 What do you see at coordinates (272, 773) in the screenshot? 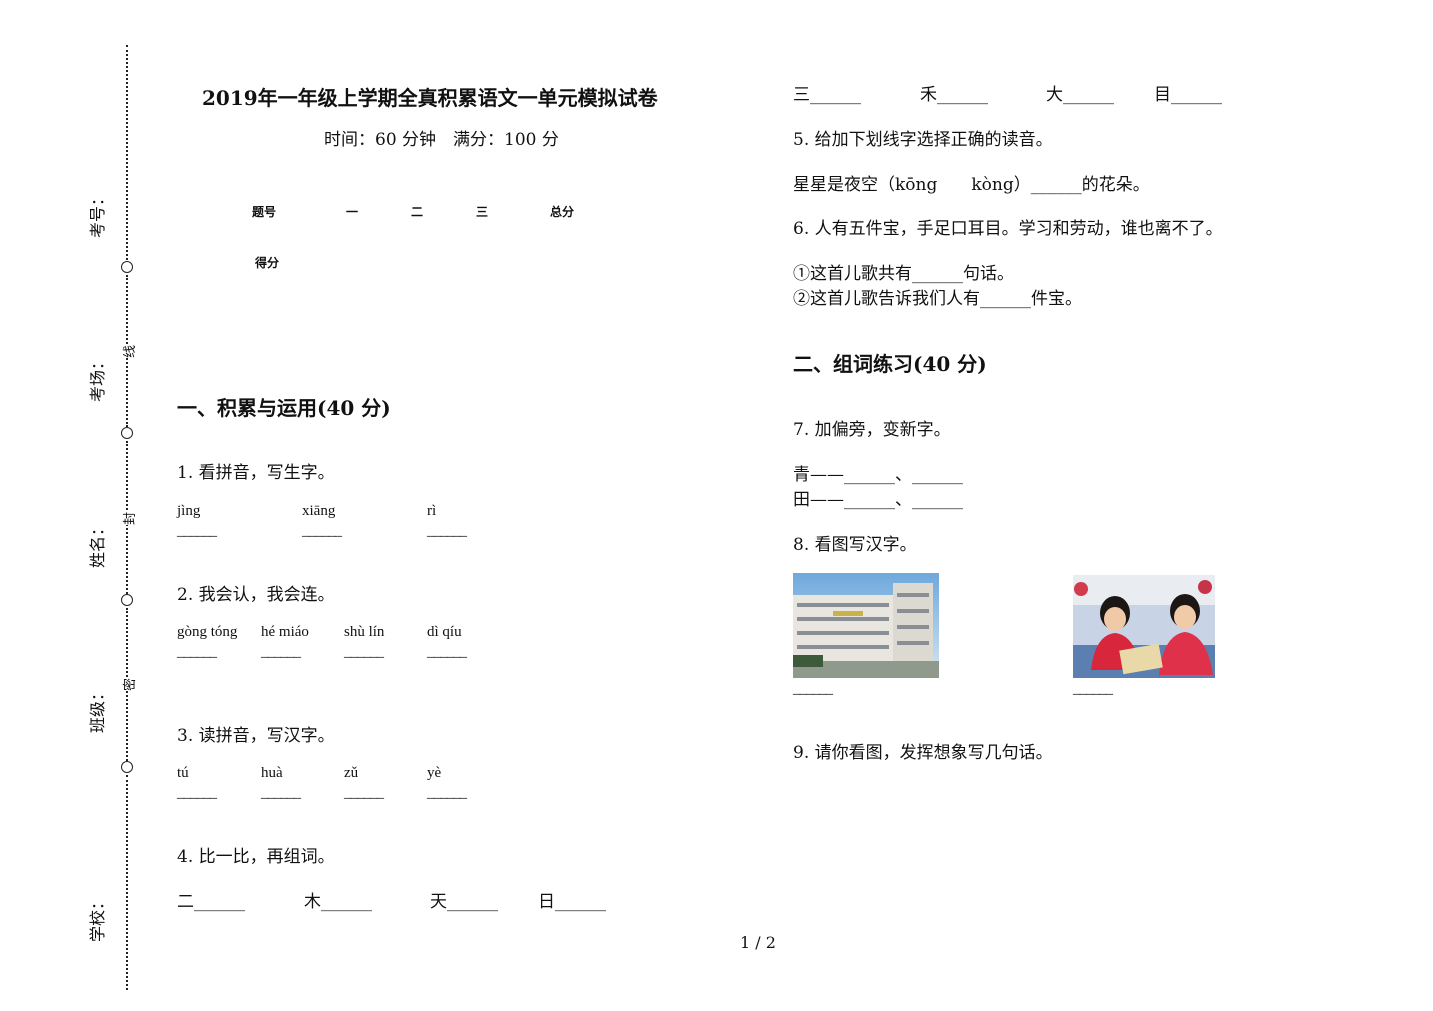
I see `pinyin-item: huà` at bounding box center [272, 773].